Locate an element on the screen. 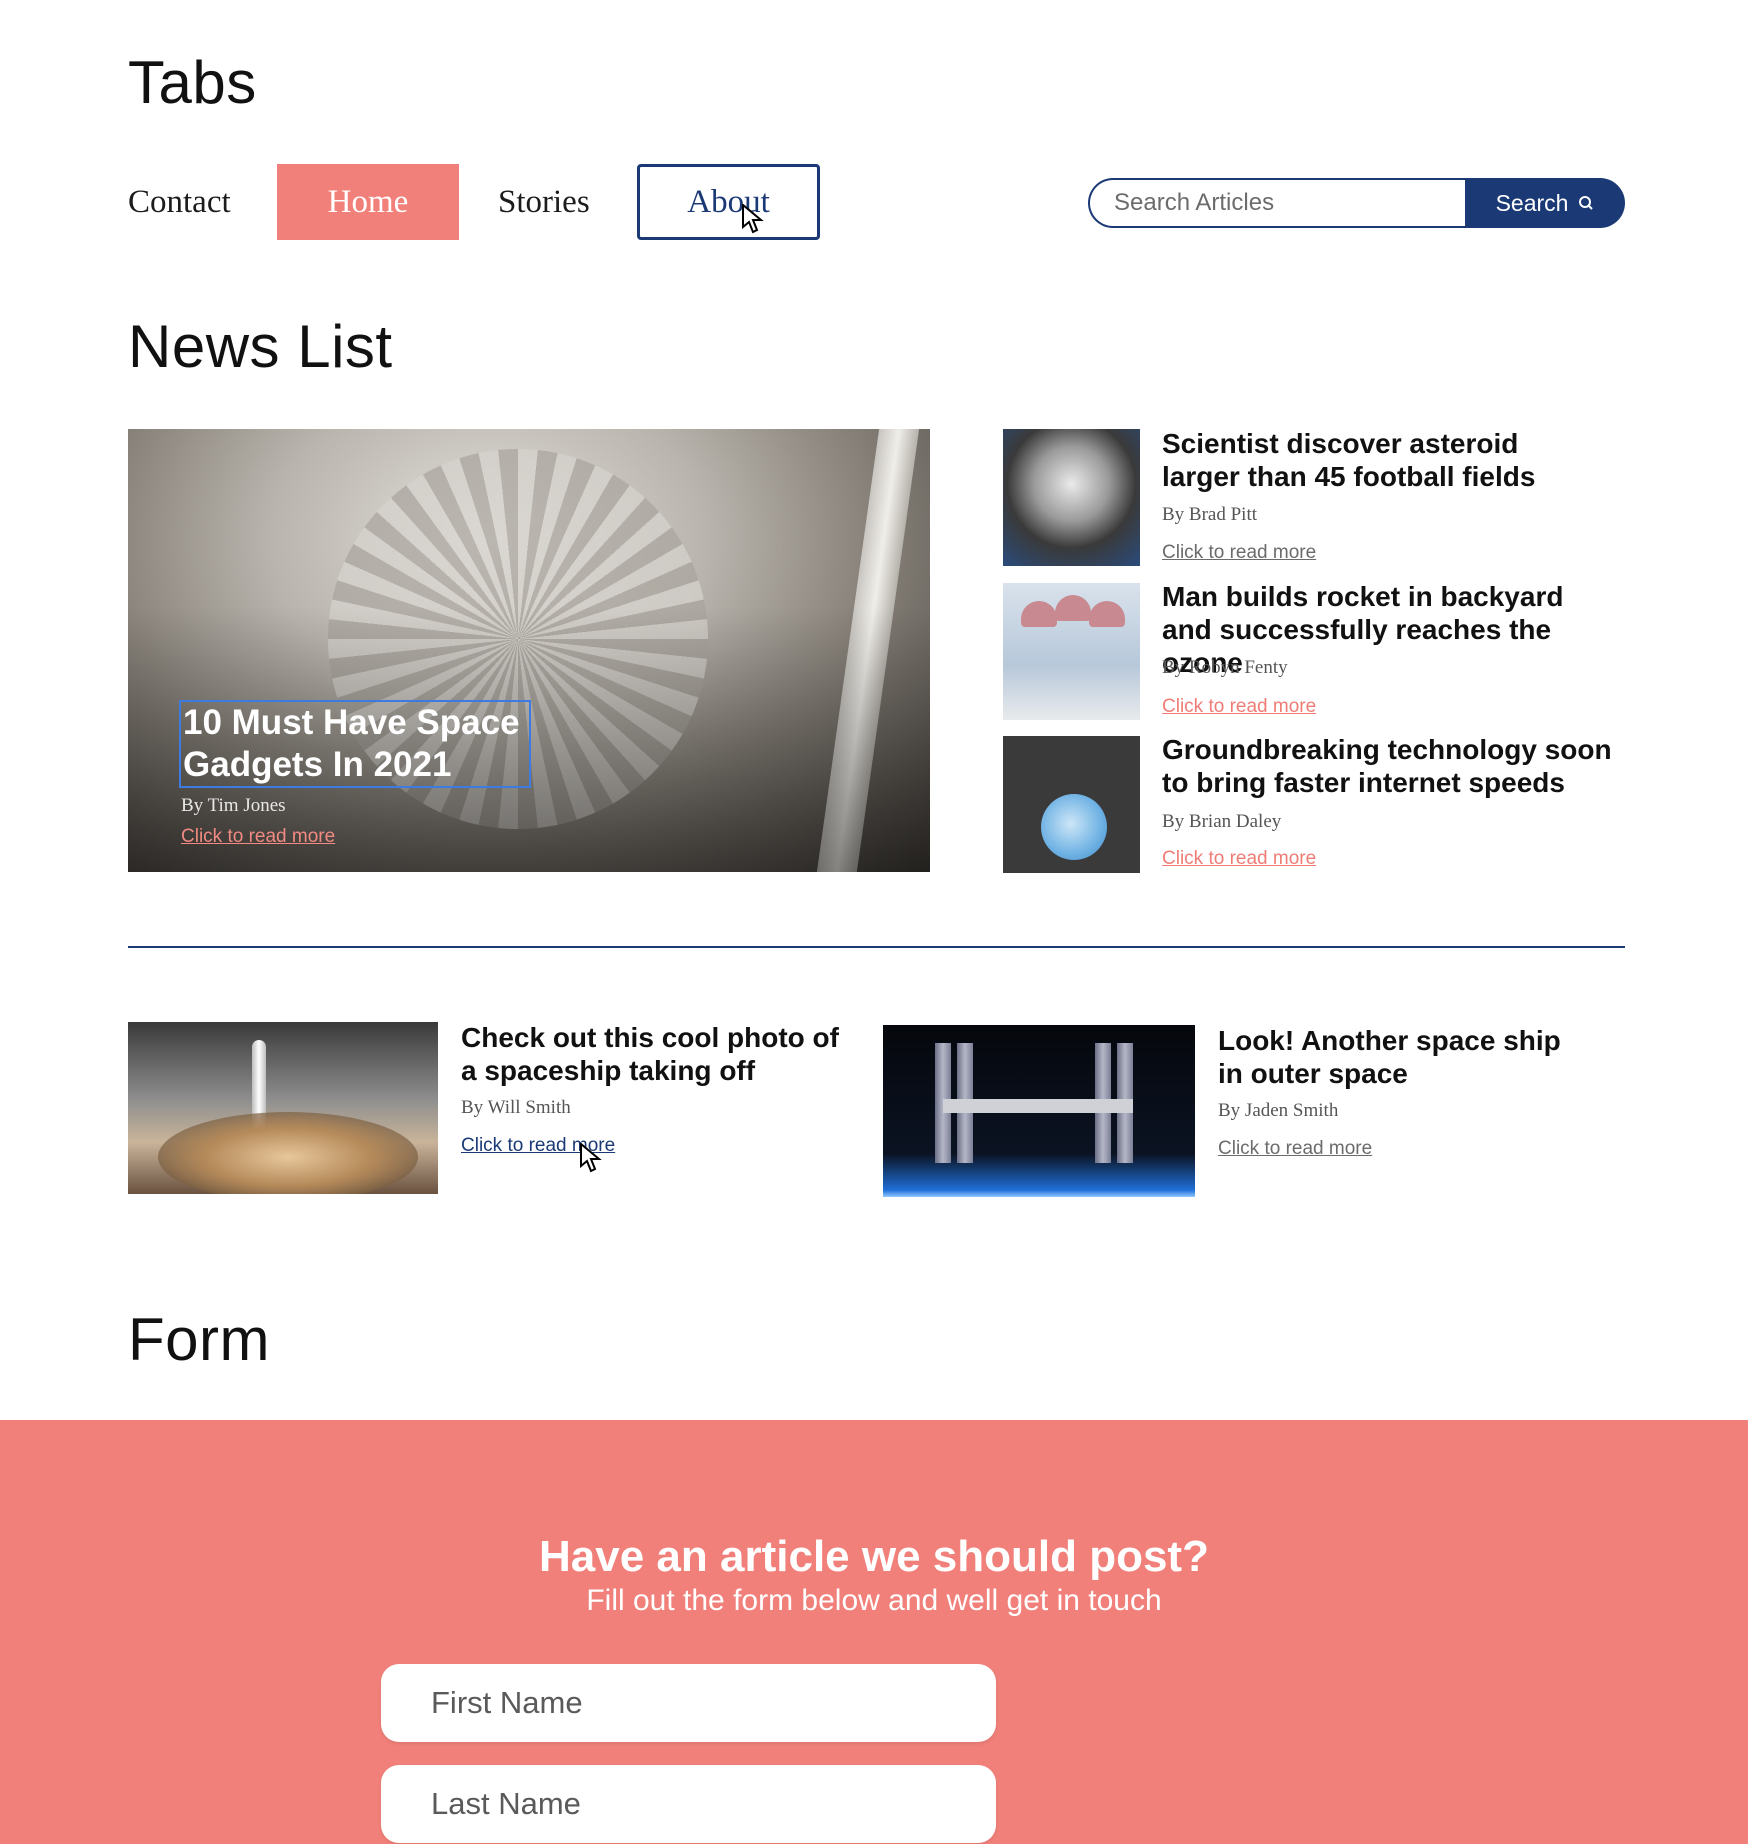  news-section-title: News List is located at coordinates (260, 346).